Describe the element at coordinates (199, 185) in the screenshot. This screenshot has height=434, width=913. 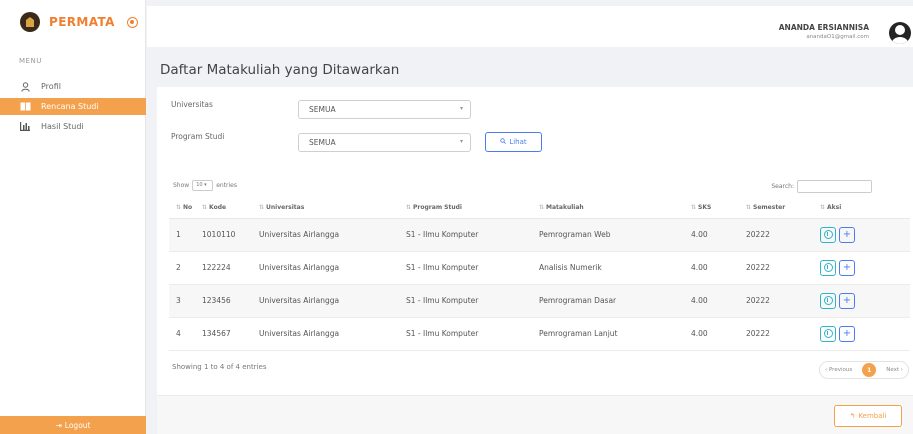
I see `entries-value: 10` at that location.